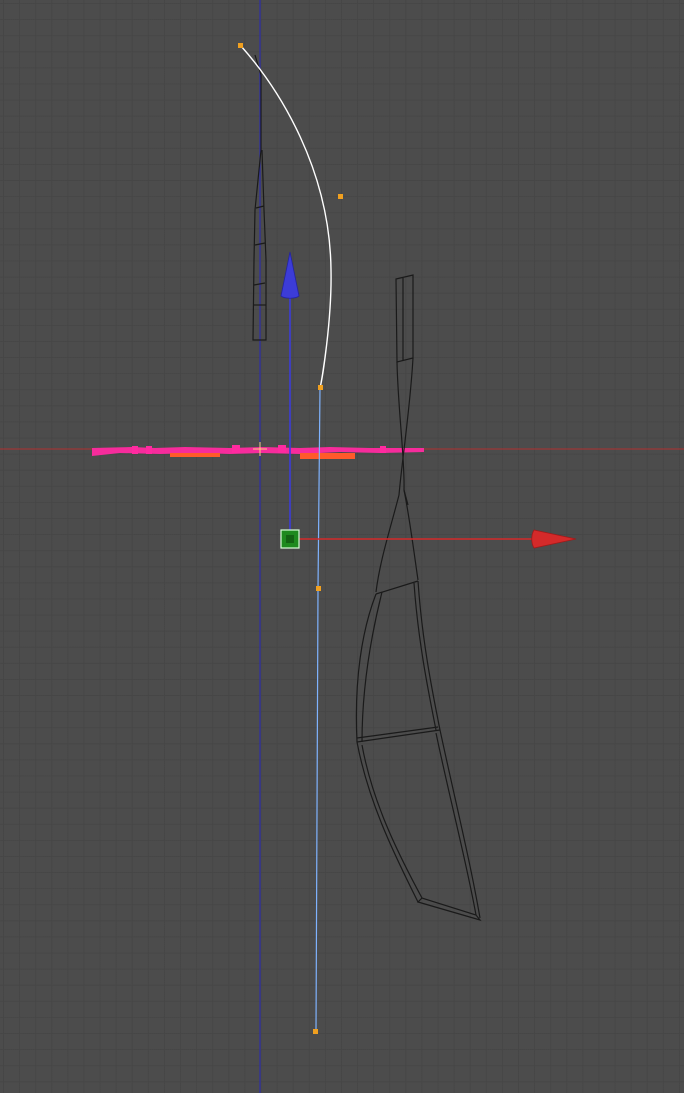 This screenshot has width=684, height=1093. What do you see at coordinates (290, 275) in the screenshot?
I see `arrow-up-icon` at bounding box center [290, 275].